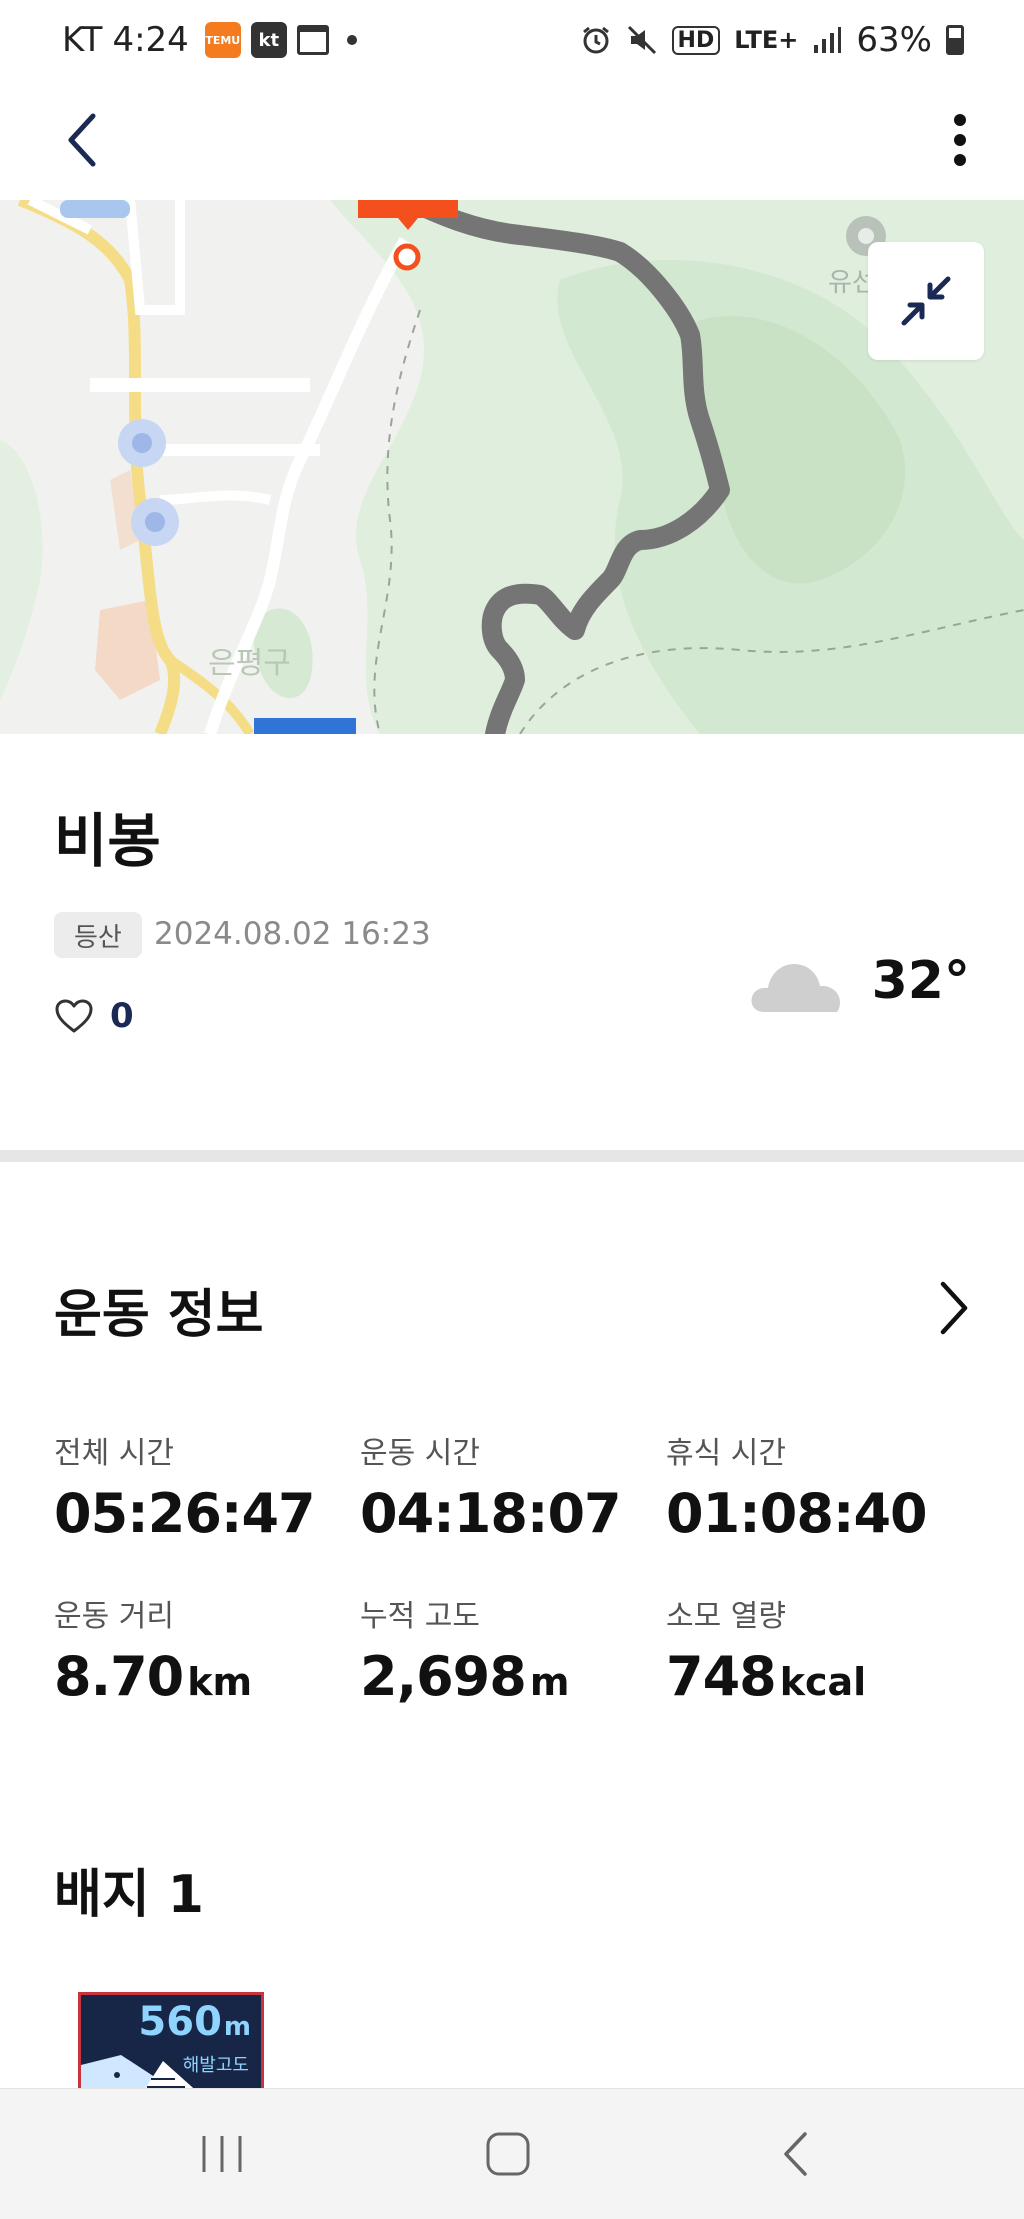  I want to click on stat-label: 휴식 시간, so click(726, 1453).